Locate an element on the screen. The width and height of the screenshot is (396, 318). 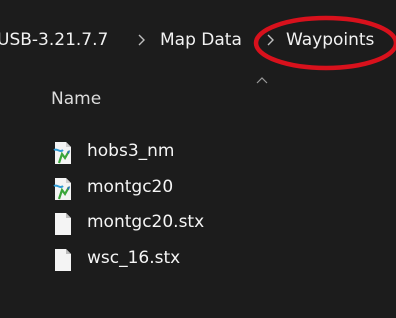
list-item: montgc20 is located at coordinates (198, 190).